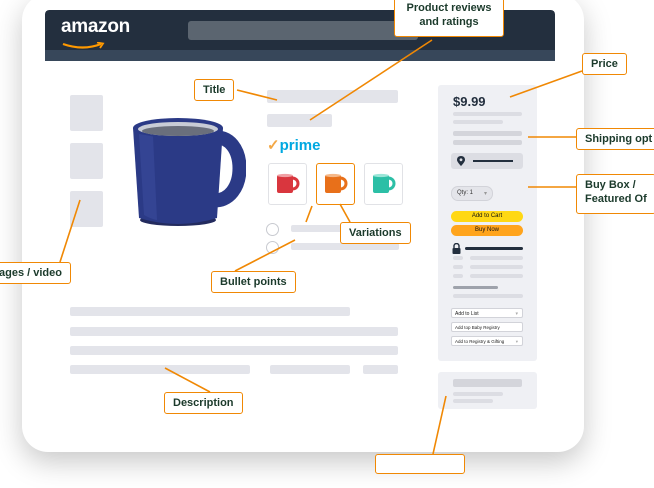 Image resolution: width=654 pixels, height=488 pixels. Describe the element at coordinates (610, 185) in the screenshot. I see `callout-text: Buy Box /` at that location.